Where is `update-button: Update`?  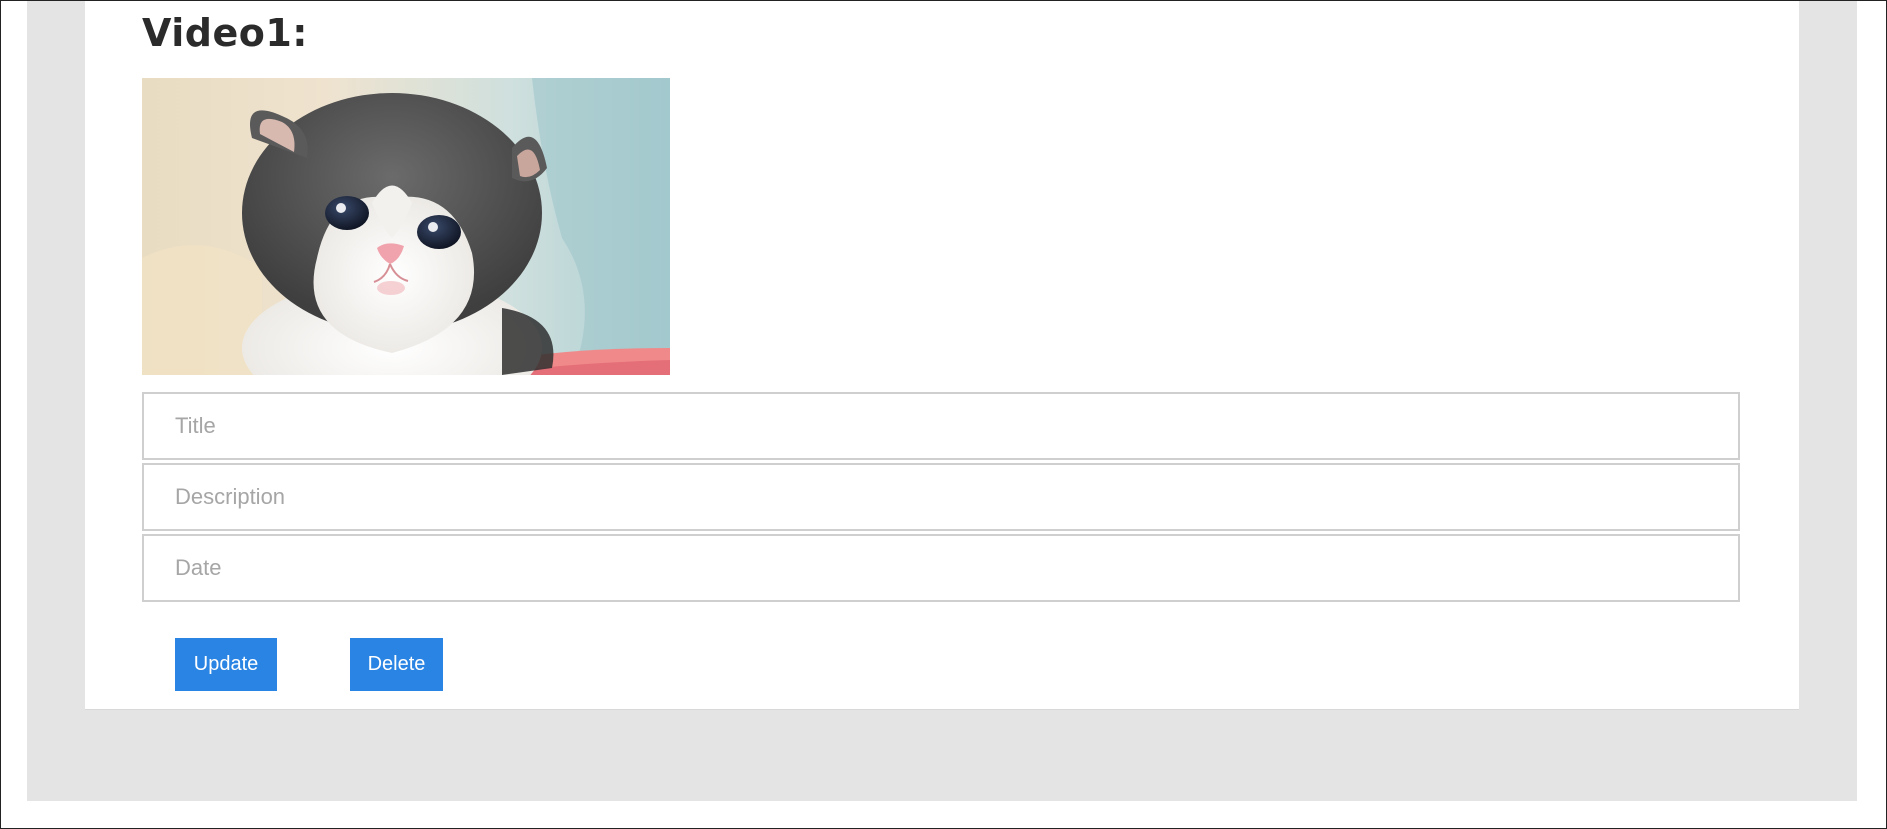 update-button: Update is located at coordinates (226, 664).